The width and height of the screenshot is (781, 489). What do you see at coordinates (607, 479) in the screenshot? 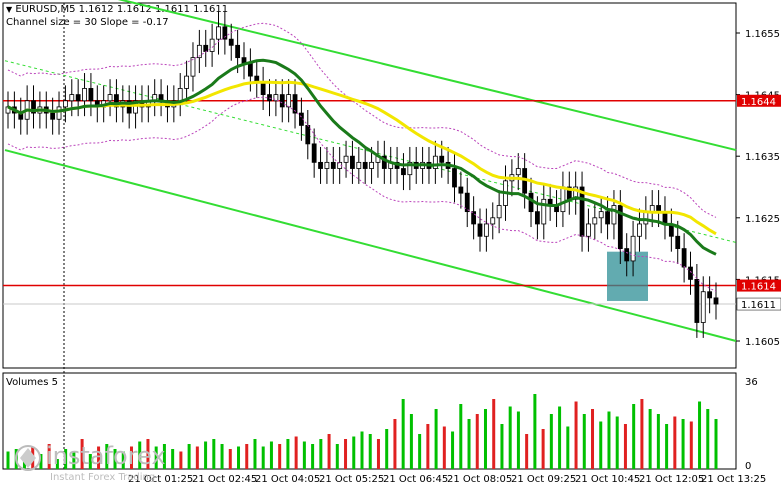
I see `x-axis-tick-label: 21 Oct 10:45` at bounding box center [607, 479].